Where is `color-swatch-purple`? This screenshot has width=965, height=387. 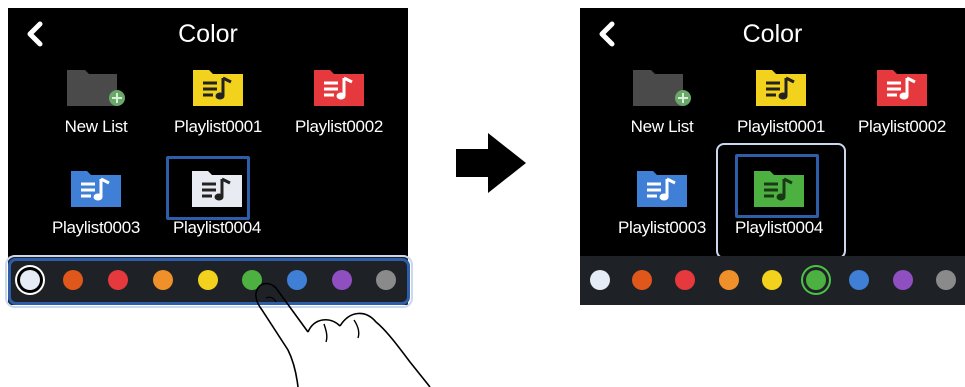
color-swatch-purple is located at coordinates (903, 280).